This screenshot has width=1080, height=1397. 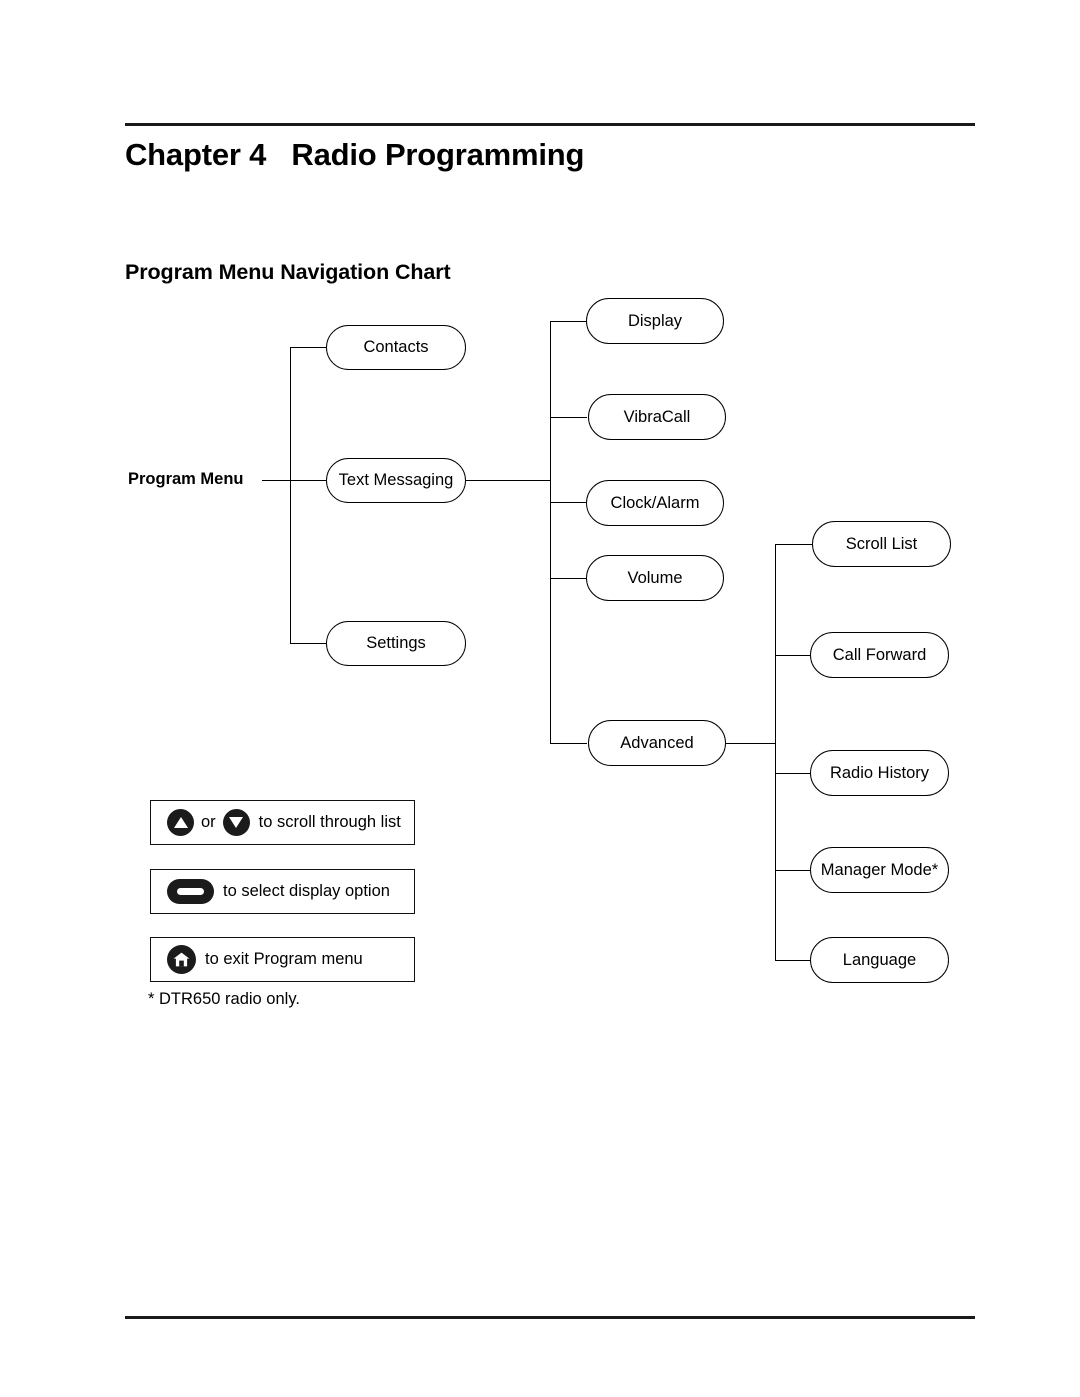 What do you see at coordinates (655, 321) in the screenshot?
I see `node-display: Display` at bounding box center [655, 321].